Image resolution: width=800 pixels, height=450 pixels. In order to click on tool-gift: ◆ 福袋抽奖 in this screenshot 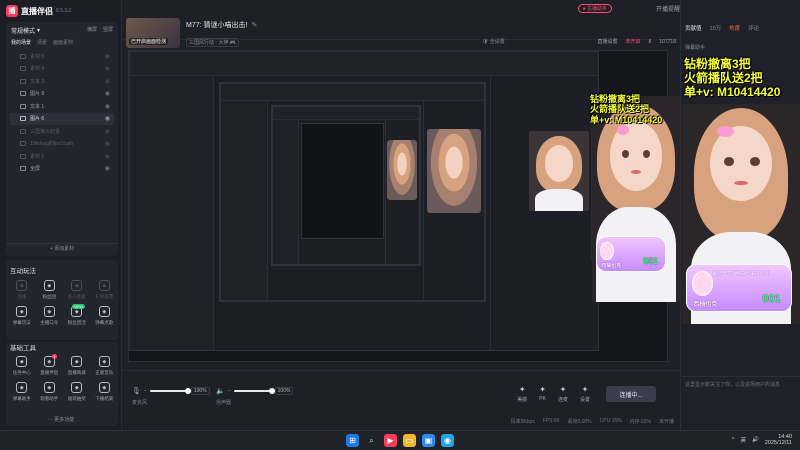, I will do `click(77, 392)`.